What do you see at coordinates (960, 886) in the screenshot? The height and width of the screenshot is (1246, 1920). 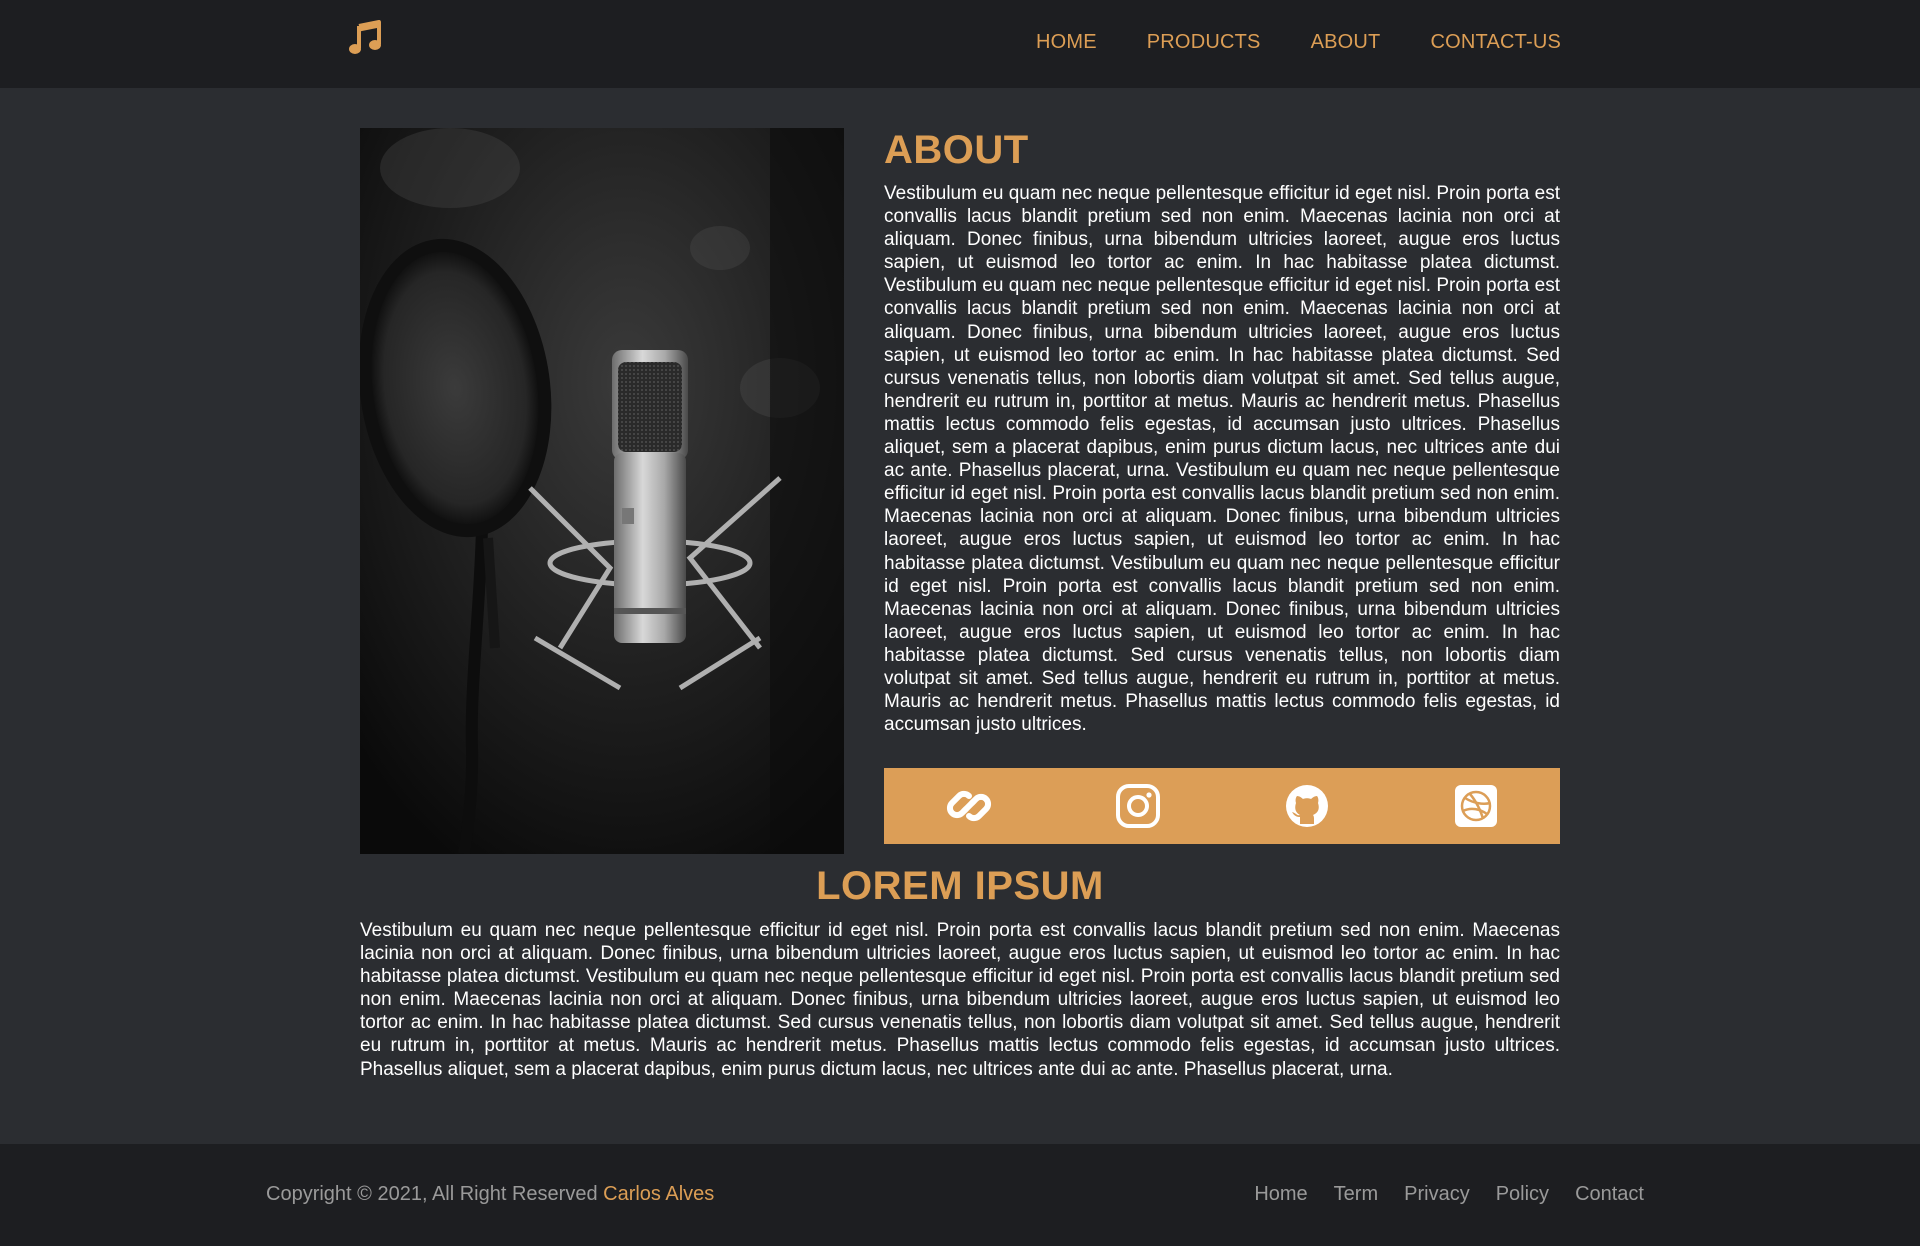 I see `lorem-title: LOREM IPSUM` at bounding box center [960, 886].